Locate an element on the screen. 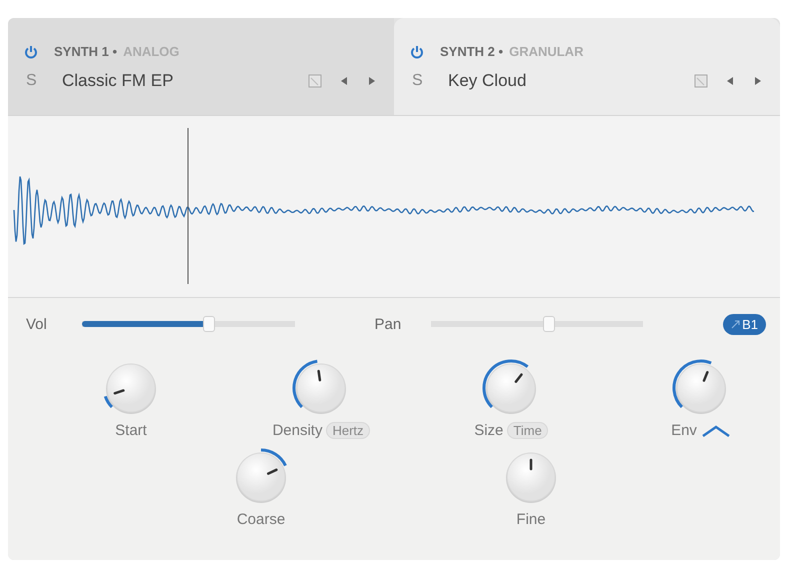 This screenshot has width=787, height=570. unit-tag: Time is located at coordinates (527, 430).